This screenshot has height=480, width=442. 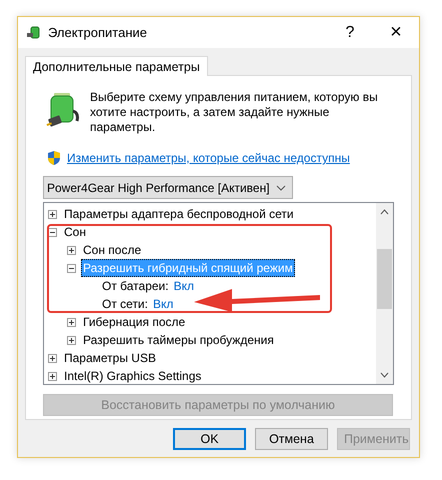 What do you see at coordinates (179, 214) in the screenshot?
I see `tree-item: Параметры адаптера беспроводной сети` at bounding box center [179, 214].